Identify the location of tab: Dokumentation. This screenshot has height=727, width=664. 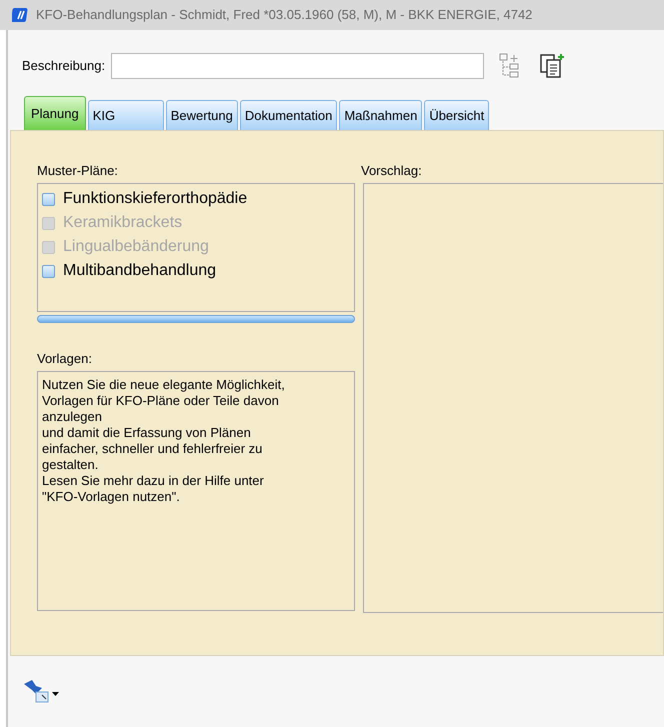
(289, 115).